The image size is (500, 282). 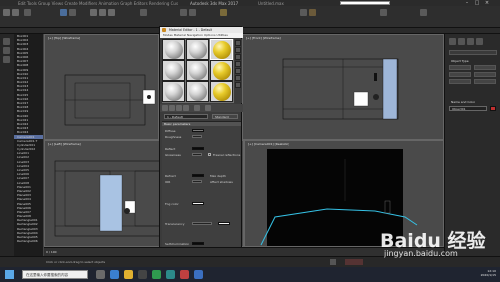 What do you see at coordinates (179, 108) in the screenshot?
I see `assign-material-icon` at bounding box center [179, 108].